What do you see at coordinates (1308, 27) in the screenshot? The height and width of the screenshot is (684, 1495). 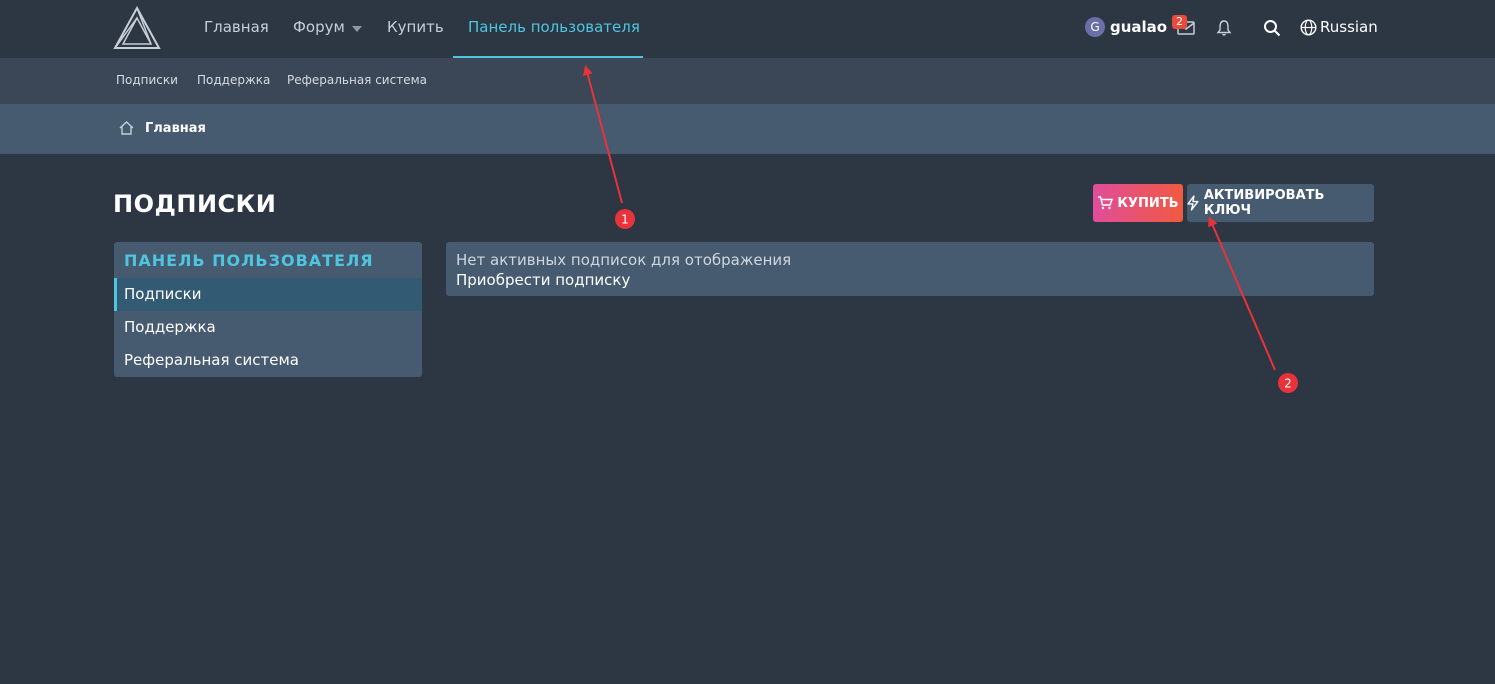 I see `globe-icon` at bounding box center [1308, 27].